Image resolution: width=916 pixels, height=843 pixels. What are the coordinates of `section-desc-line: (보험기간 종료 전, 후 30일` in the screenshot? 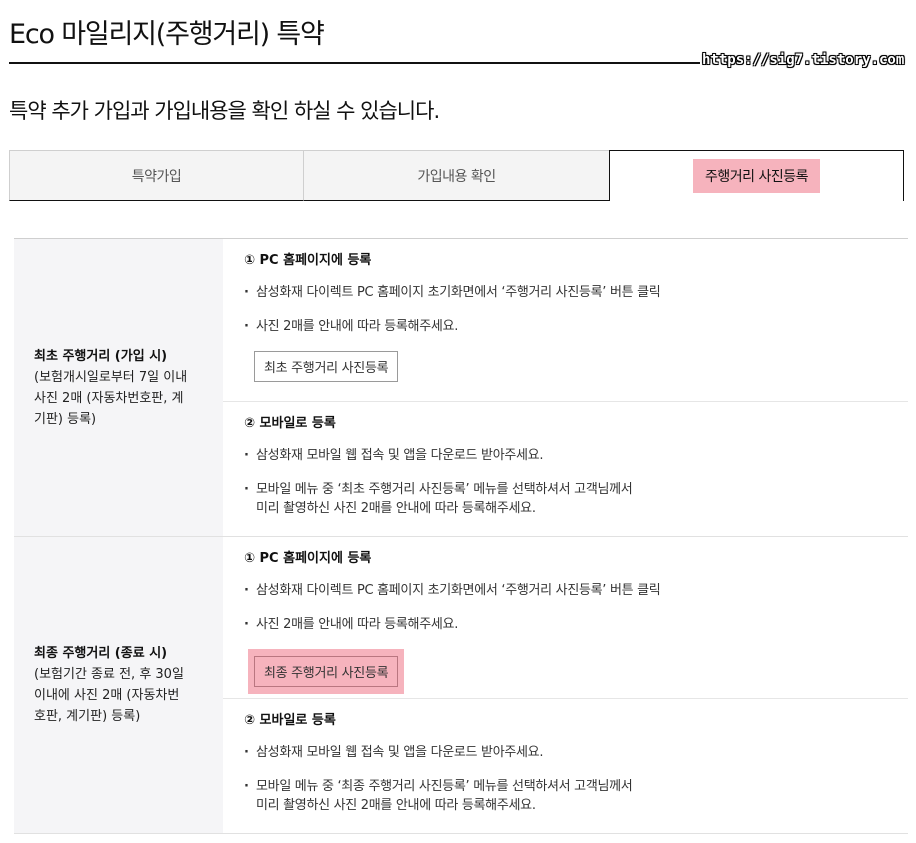 It's located at (109, 674).